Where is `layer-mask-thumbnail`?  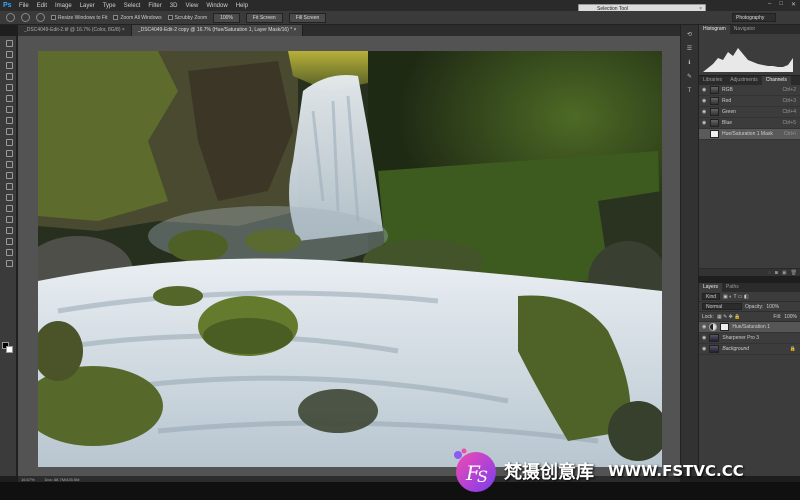 layer-mask-thumbnail is located at coordinates (725, 327).